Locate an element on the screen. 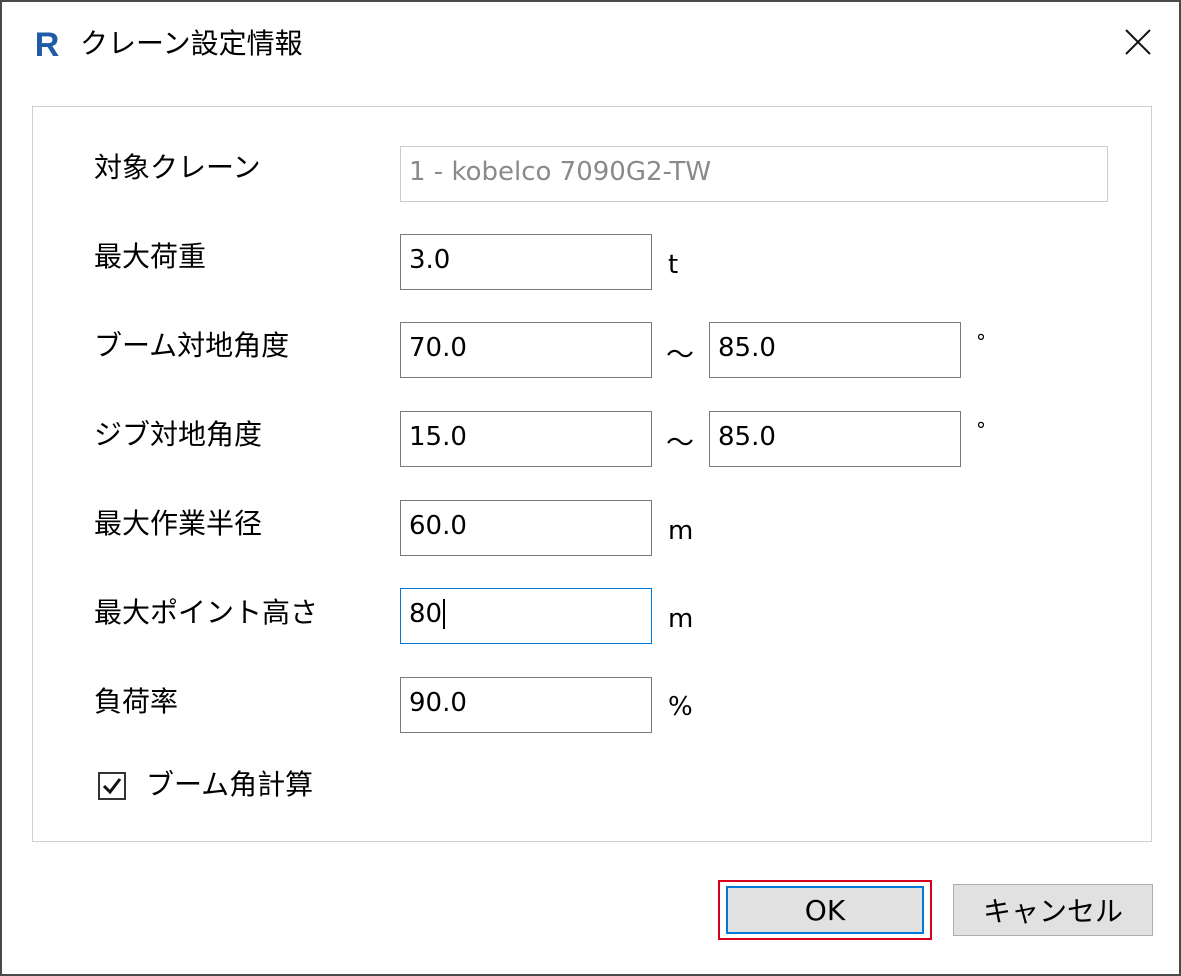 The image size is (1181, 976). boom-angle-label: ブーム対地角度 is located at coordinates (192, 345).